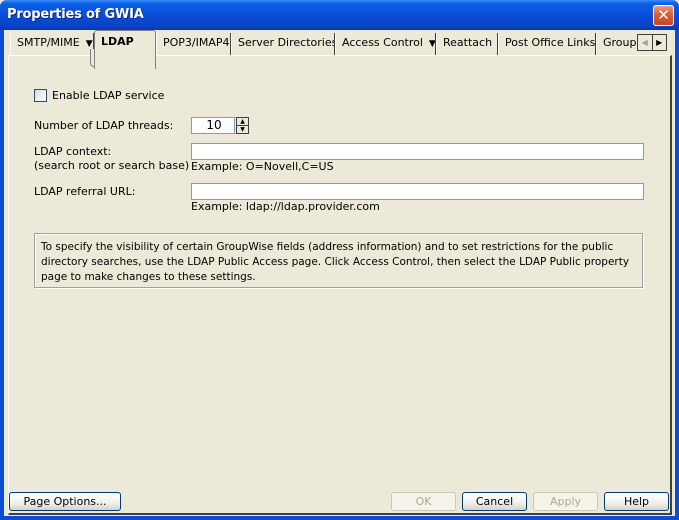  What do you see at coordinates (73, 151) in the screenshot?
I see `context-label: LDAP context:` at bounding box center [73, 151].